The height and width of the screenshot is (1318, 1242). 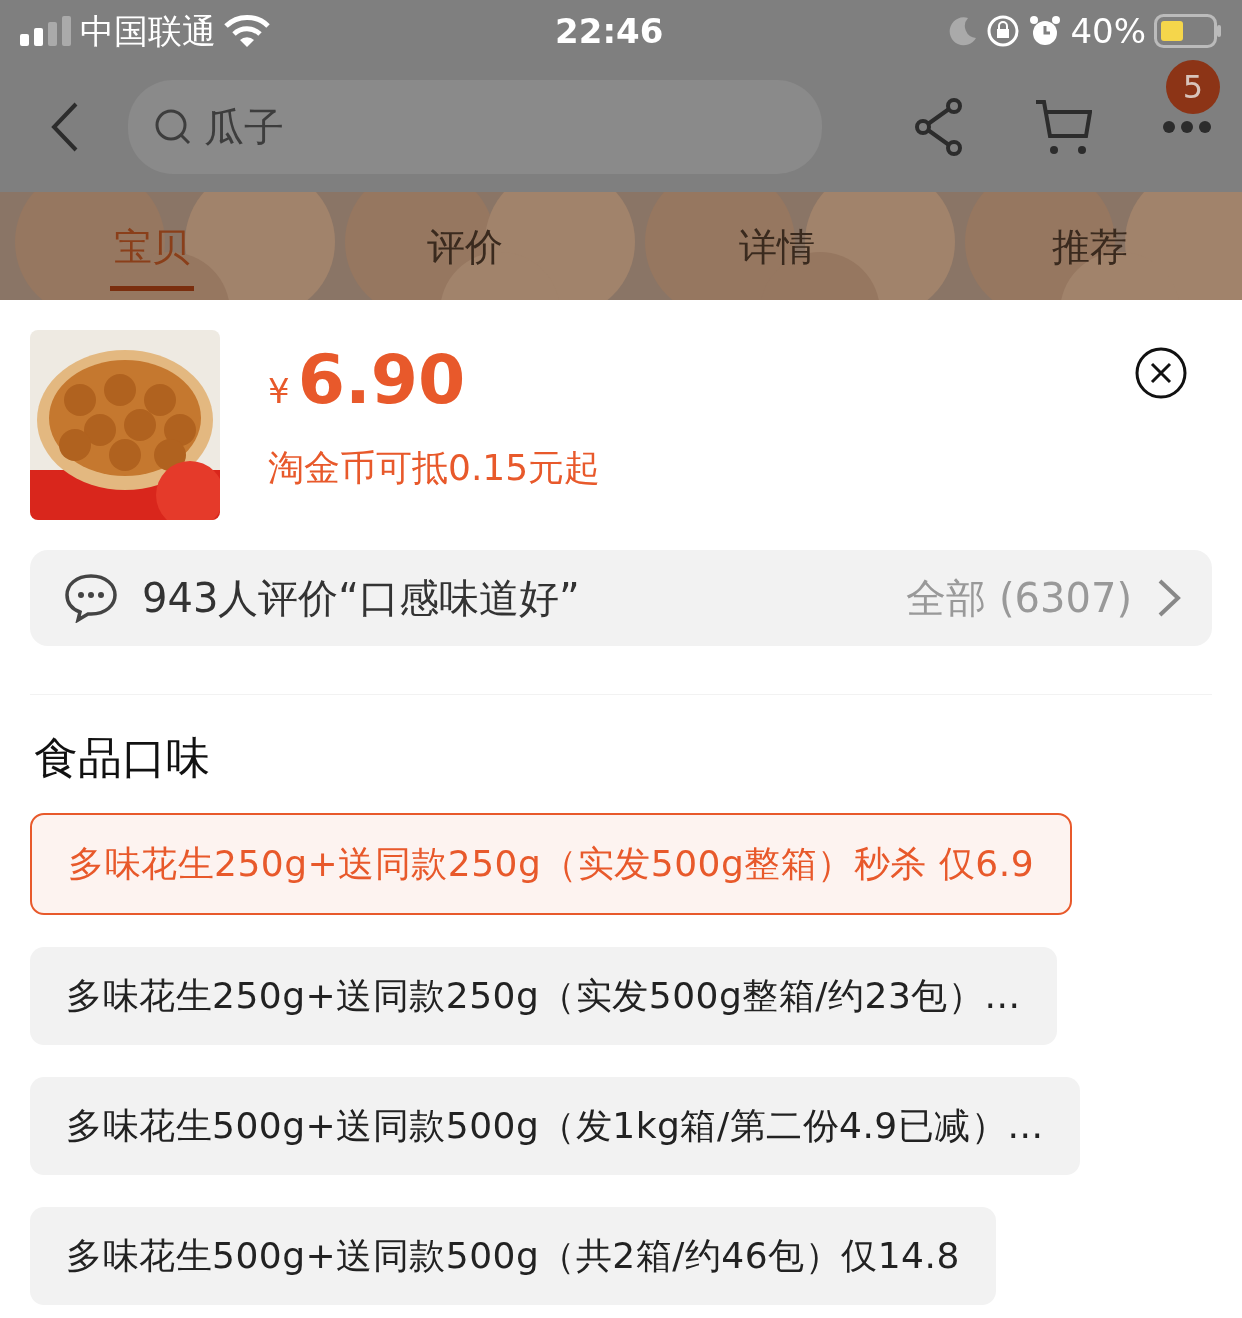 What do you see at coordinates (65, 127) in the screenshot?
I see `back-icon` at bounding box center [65, 127].